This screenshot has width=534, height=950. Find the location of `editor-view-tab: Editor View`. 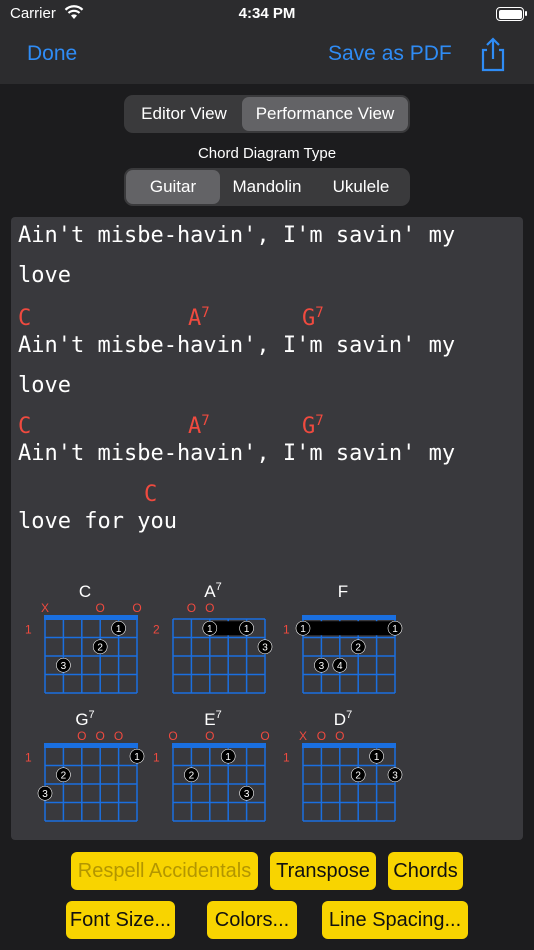

editor-view-tab: Editor View is located at coordinates (184, 114).